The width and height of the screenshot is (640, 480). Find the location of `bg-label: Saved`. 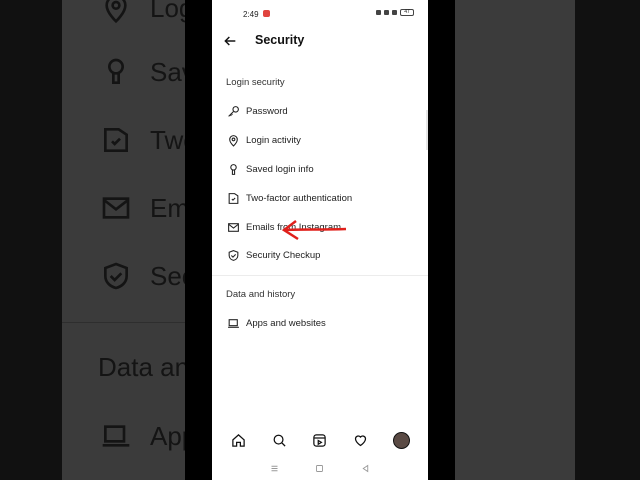

bg-label: Saved is located at coordinates (167, 71).